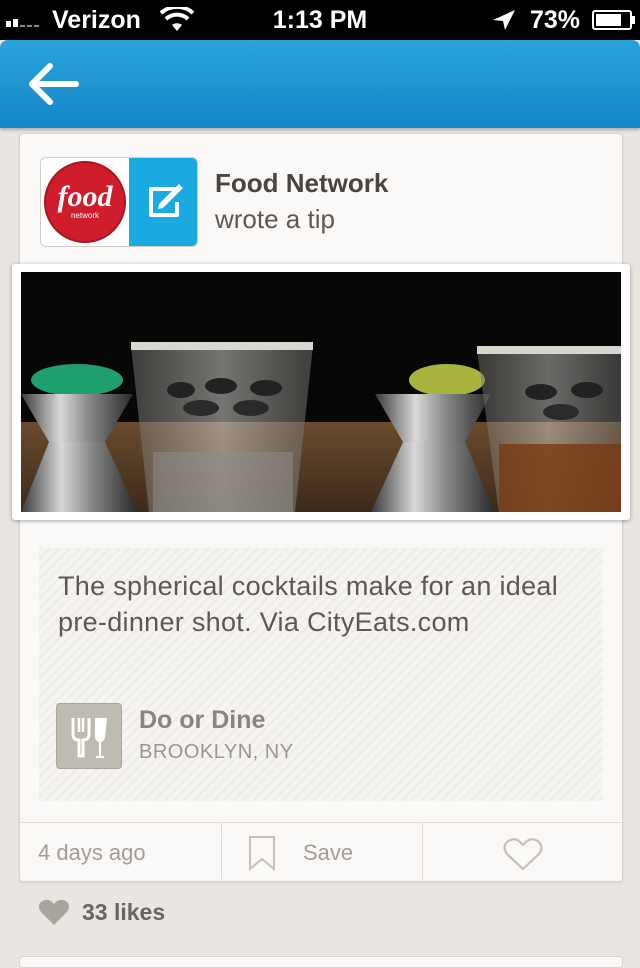  I want to click on tip-date: 4 days ago, so click(92, 852).